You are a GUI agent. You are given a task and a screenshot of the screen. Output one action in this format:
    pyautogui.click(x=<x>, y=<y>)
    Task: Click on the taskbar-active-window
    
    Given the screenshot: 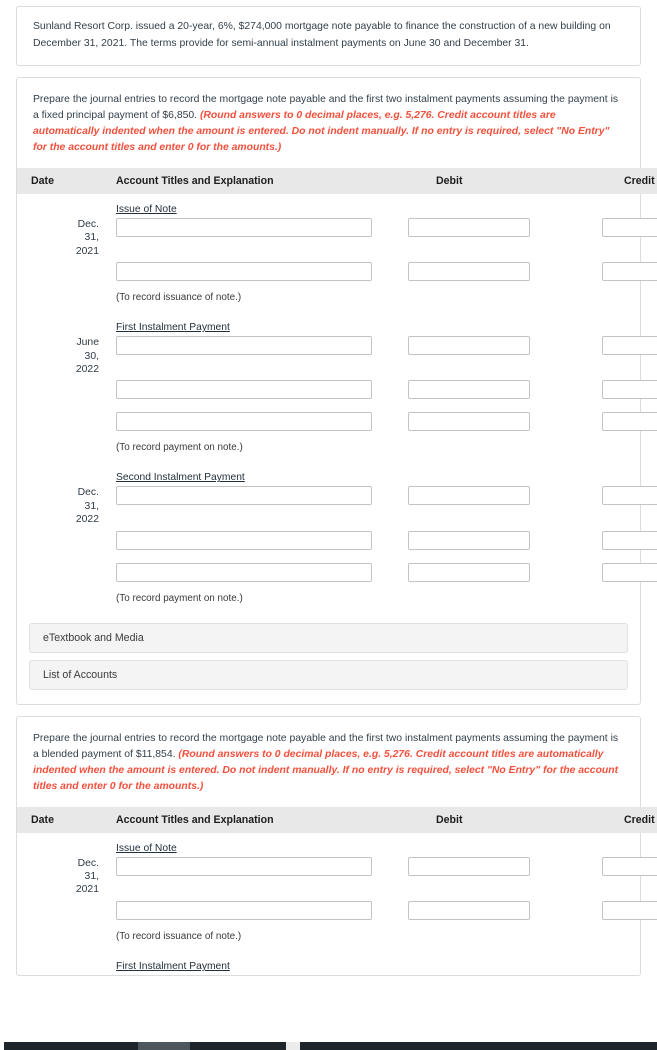 What is the action you would take?
    pyautogui.click(x=164, y=1046)
    